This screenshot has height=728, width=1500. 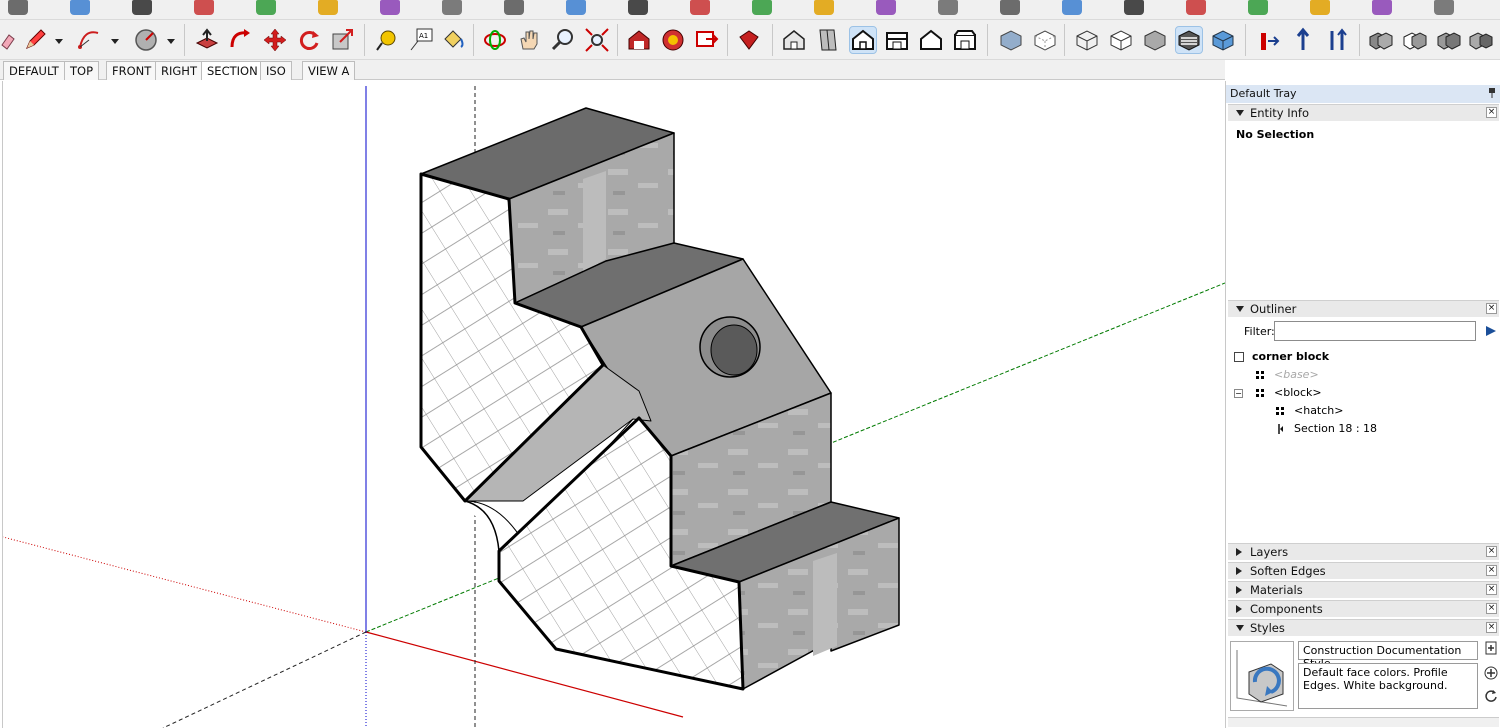 What do you see at coordinates (749, 40) in the screenshot?
I see `extension-warehouse-icon` at bounding box center [749, 40].